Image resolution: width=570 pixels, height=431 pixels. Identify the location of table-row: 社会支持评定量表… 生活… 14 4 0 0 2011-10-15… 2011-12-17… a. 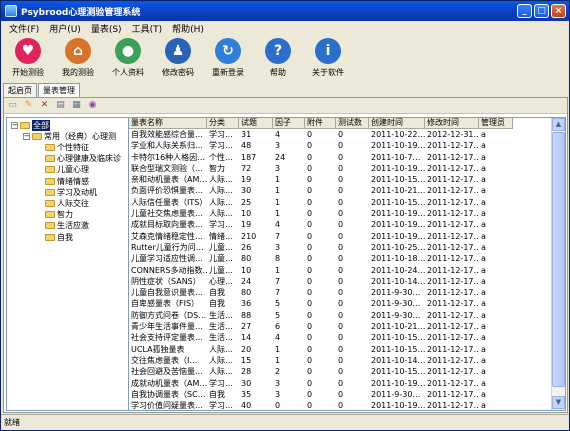
(321, 337).